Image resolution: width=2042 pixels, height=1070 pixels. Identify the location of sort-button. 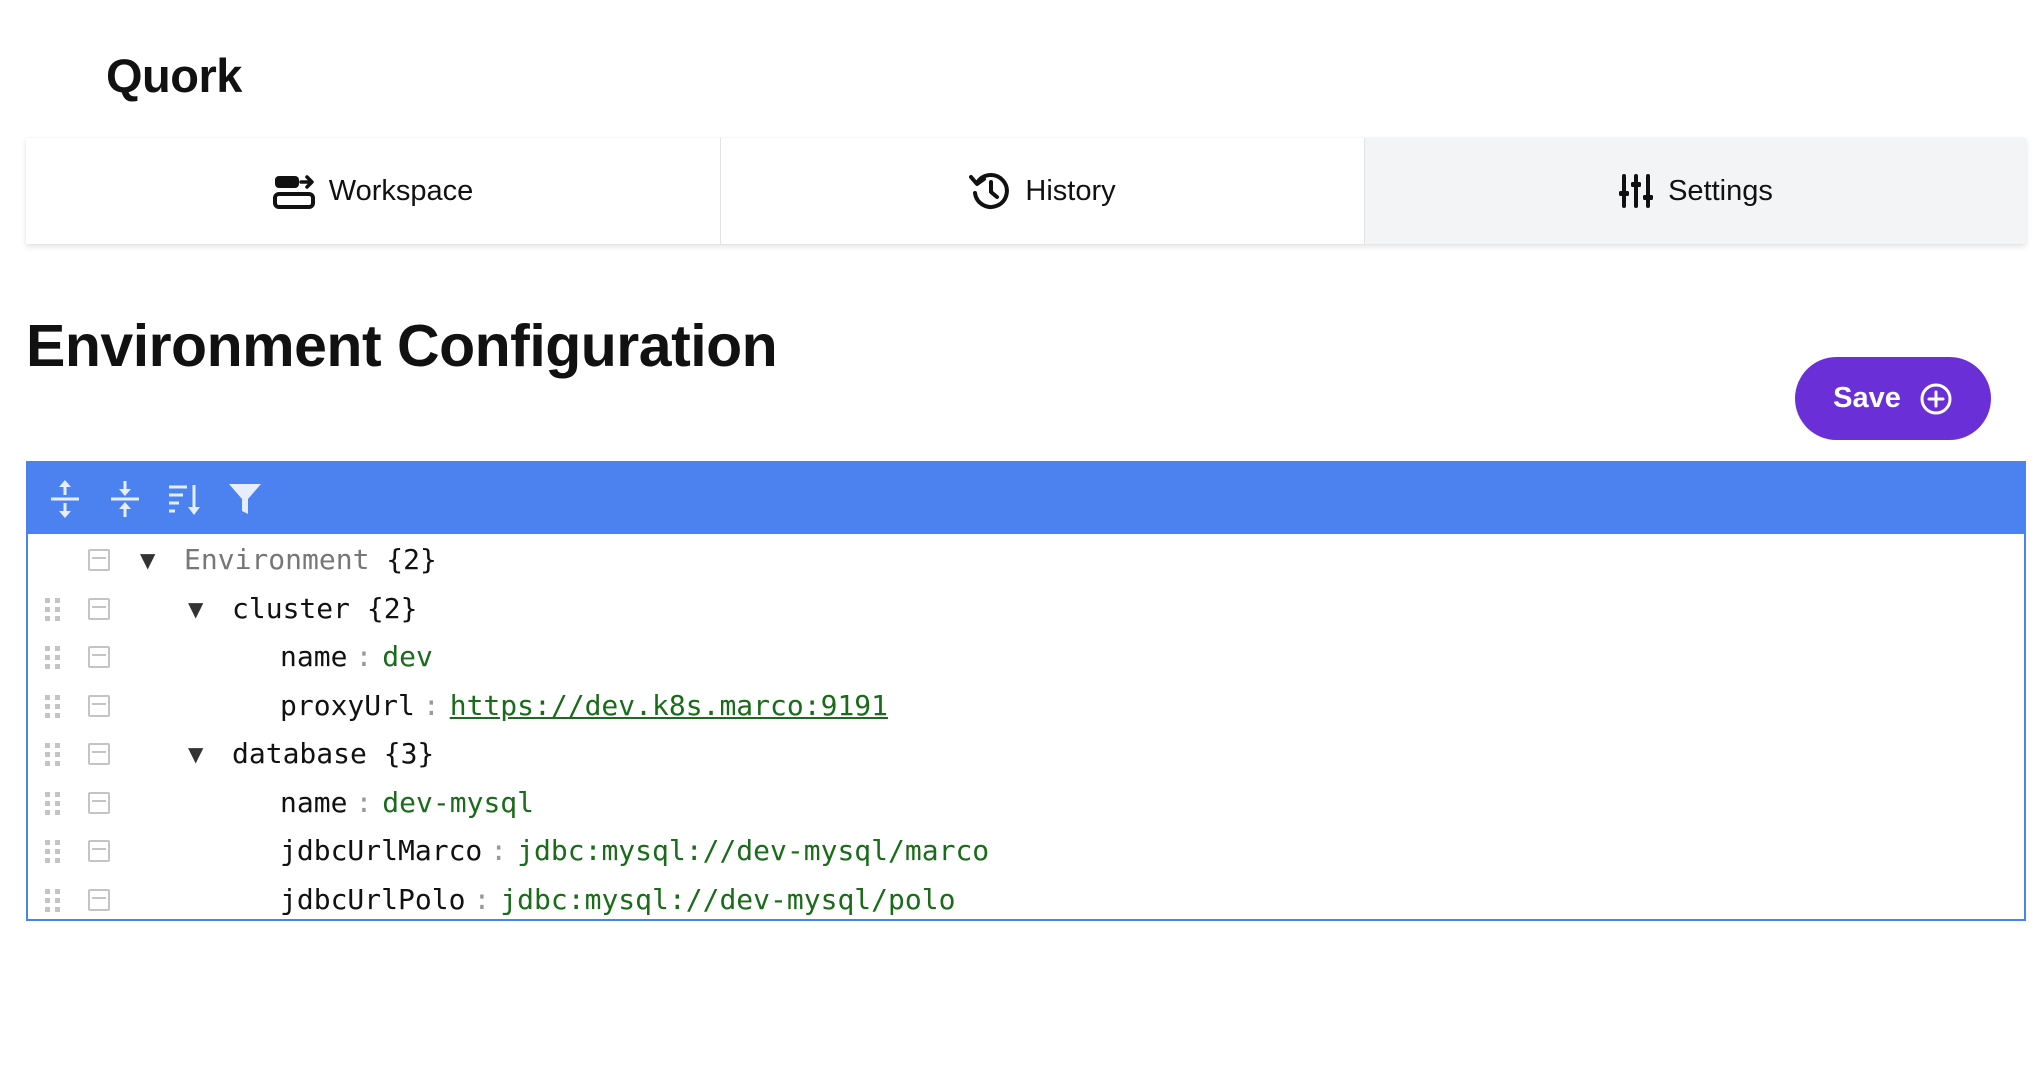
(185, 499).